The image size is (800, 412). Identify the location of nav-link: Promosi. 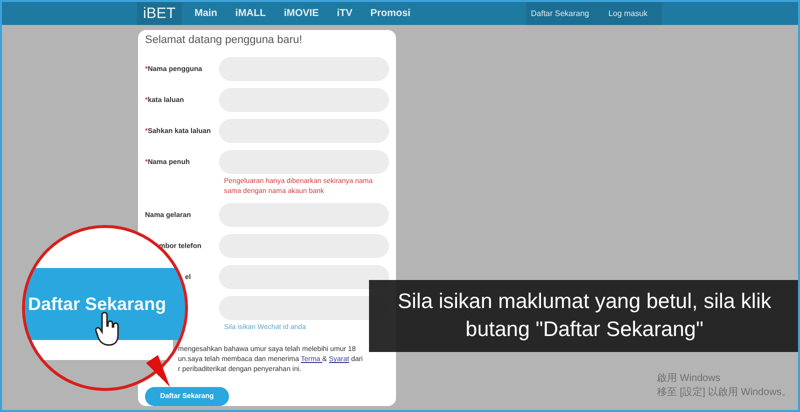
(390, 13).